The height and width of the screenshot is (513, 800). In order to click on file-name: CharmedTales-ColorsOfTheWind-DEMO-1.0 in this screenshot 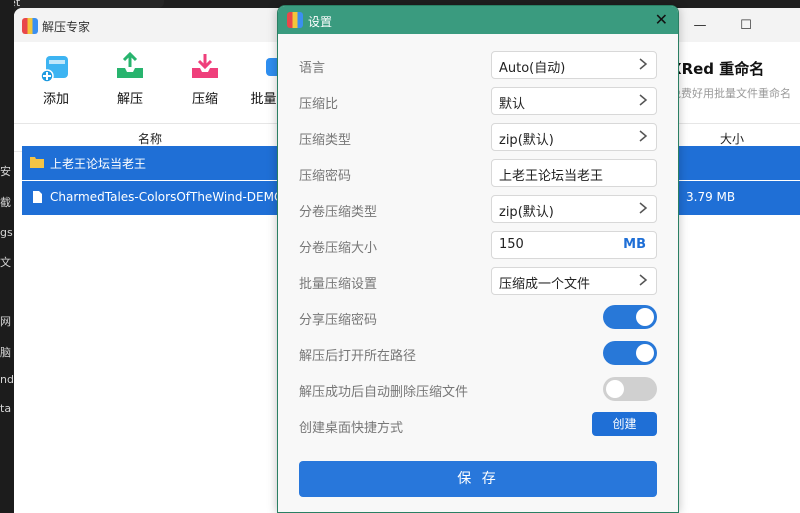, I will do `click(179, 197)`.